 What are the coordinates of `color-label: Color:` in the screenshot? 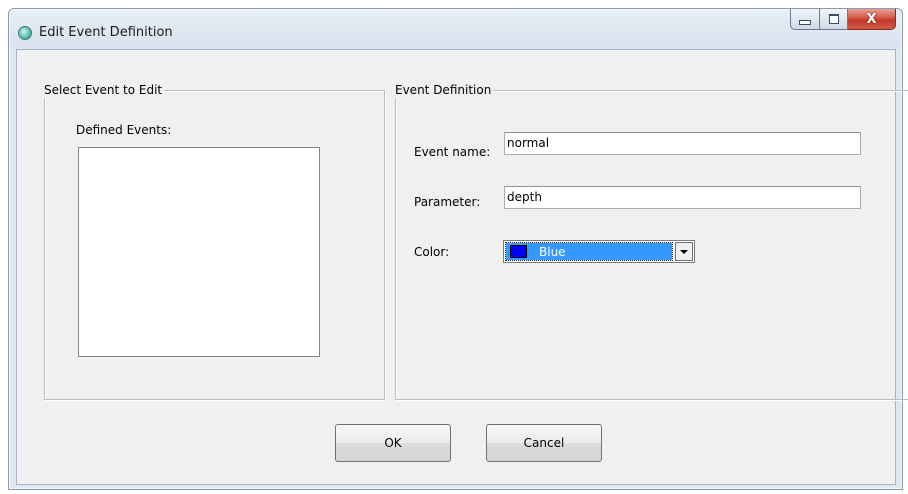 It's located at (432, 252).